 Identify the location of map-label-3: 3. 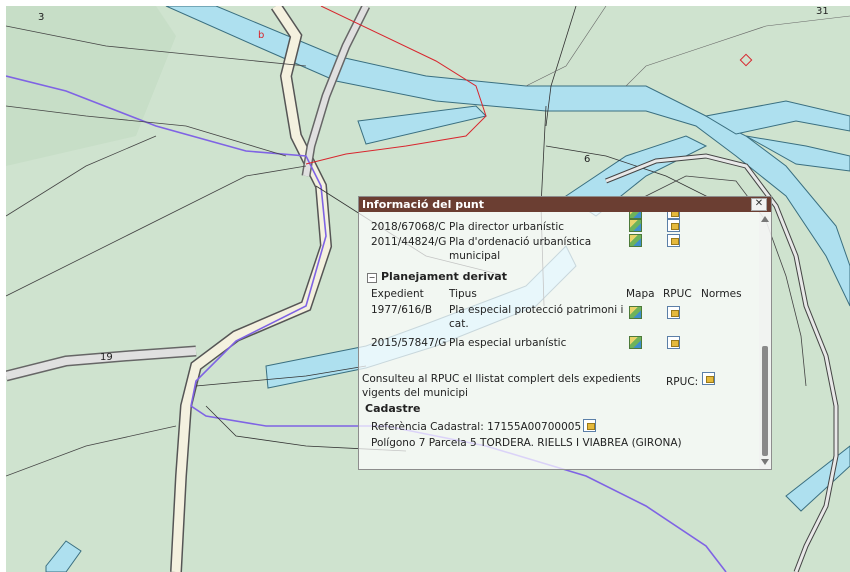
(41, 17).